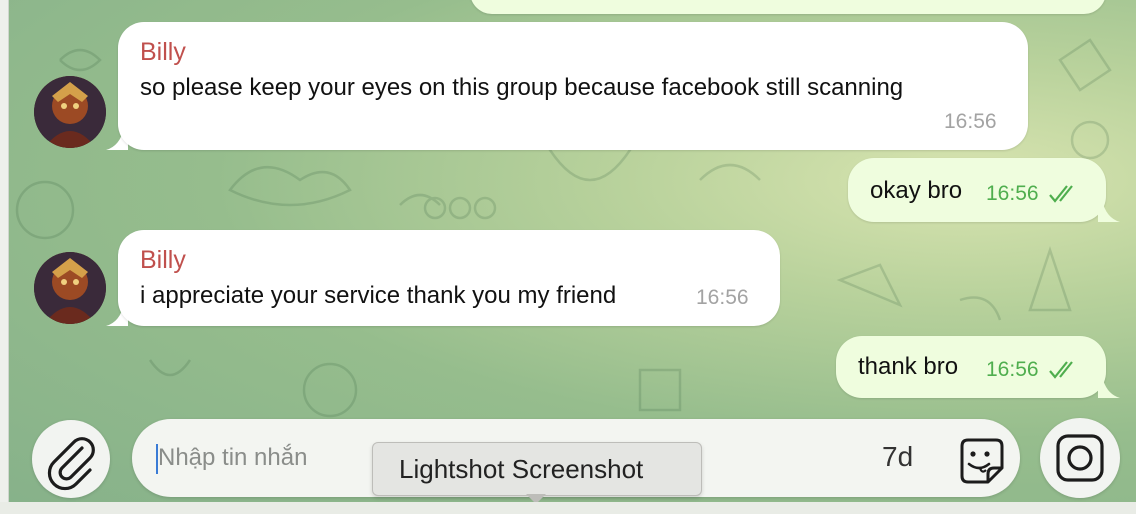  Describe the element at coordinates (71, 464) in the screenshot. I see `paperclip-icon` at that location.